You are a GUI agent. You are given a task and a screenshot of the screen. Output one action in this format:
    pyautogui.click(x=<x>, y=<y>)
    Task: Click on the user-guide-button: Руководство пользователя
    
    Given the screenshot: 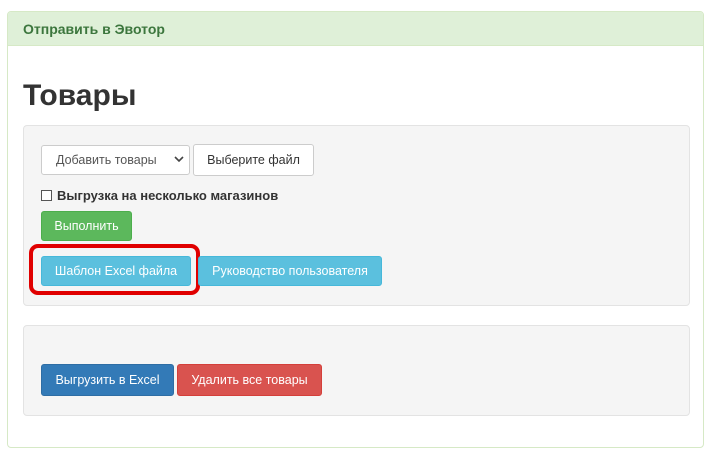 What is the action you would take?
    pyautogui.click(x=290, y=271)
    